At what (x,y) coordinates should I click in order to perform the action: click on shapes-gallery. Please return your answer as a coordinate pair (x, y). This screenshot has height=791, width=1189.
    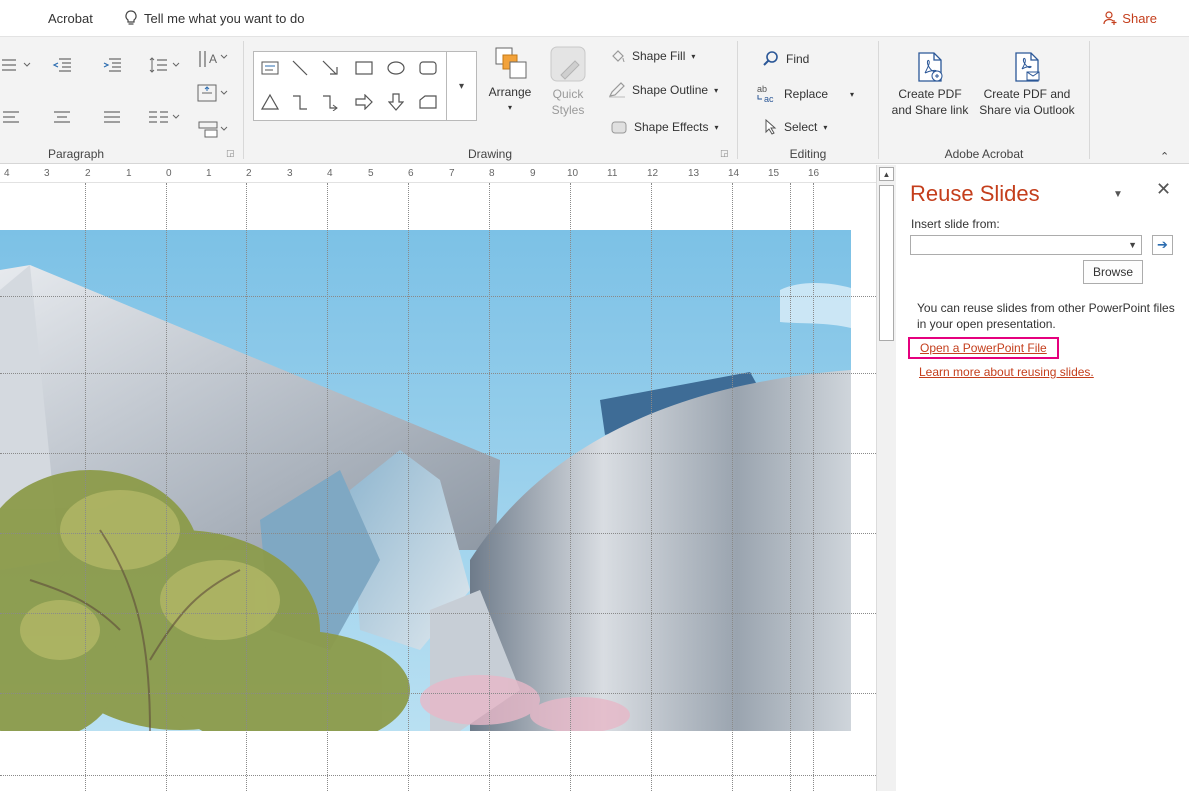
    Looking at the image, I should click on (350, 86).